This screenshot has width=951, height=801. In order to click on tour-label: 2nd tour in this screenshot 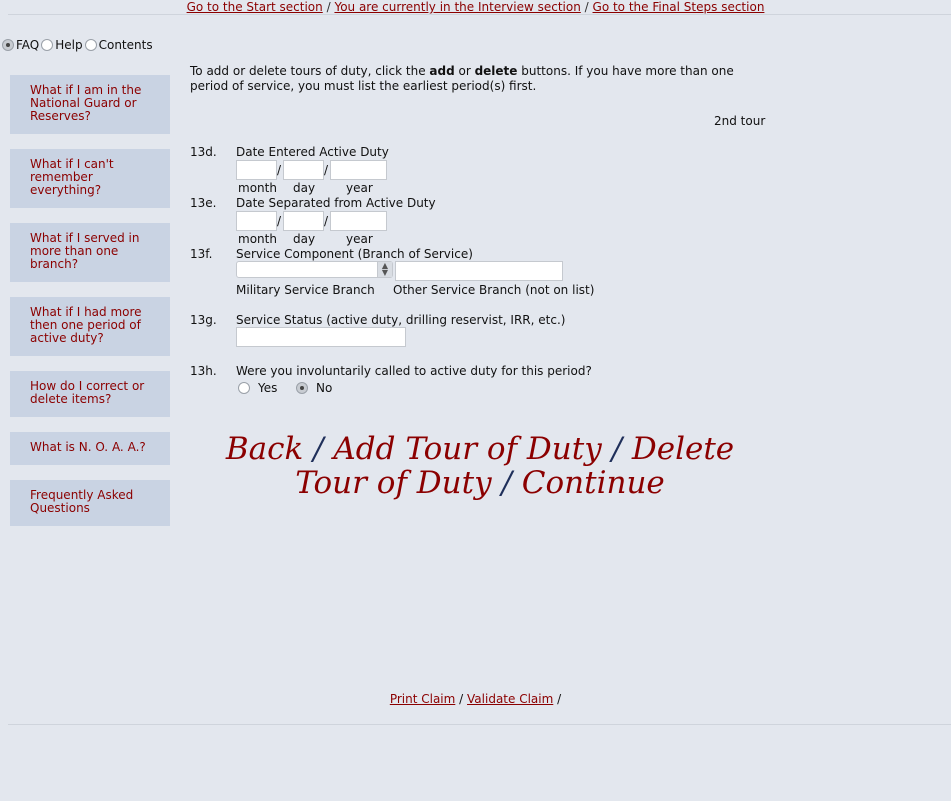, I will do `click(740, 121)`.